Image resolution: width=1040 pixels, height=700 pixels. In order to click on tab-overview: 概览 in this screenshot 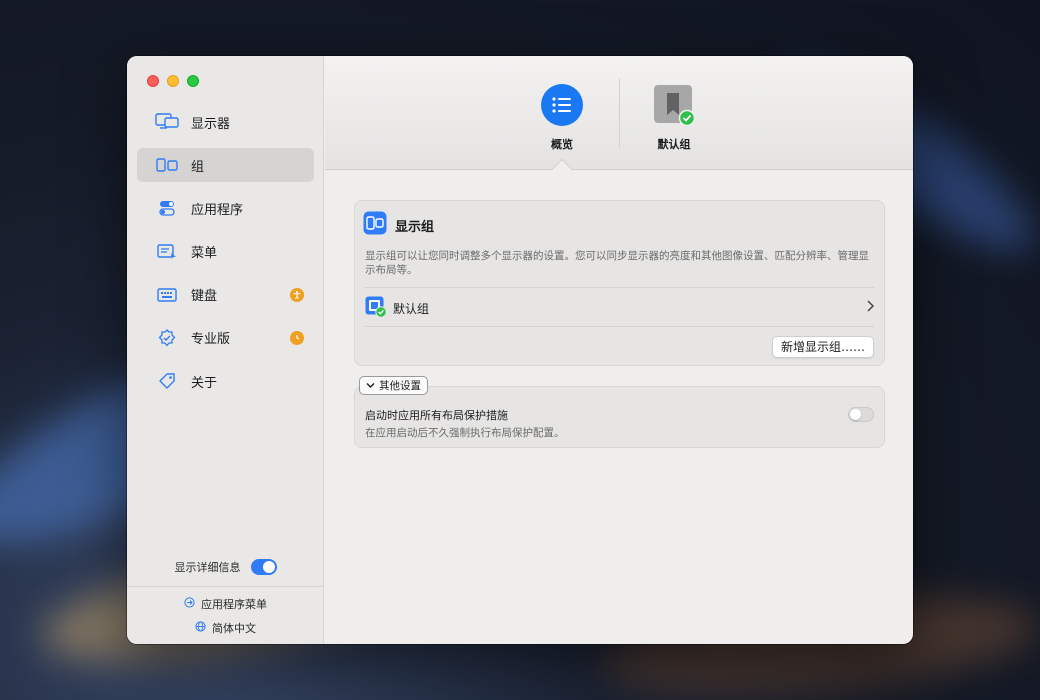, I will do `click(562, 118)`.